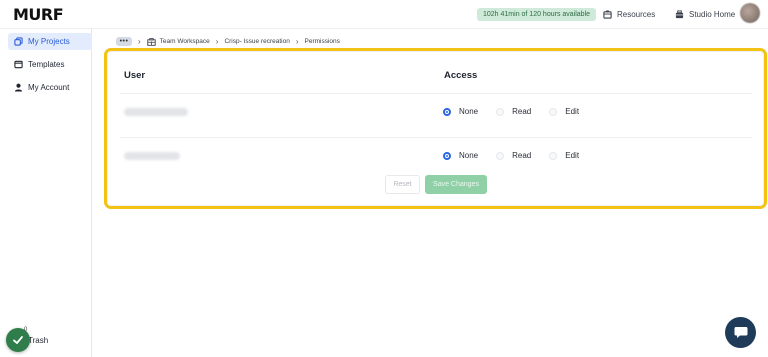  What do you see at coordinates (402, 184) in the screenshot?
I see `reset-button: Reset` at bounding box center [402, 184].